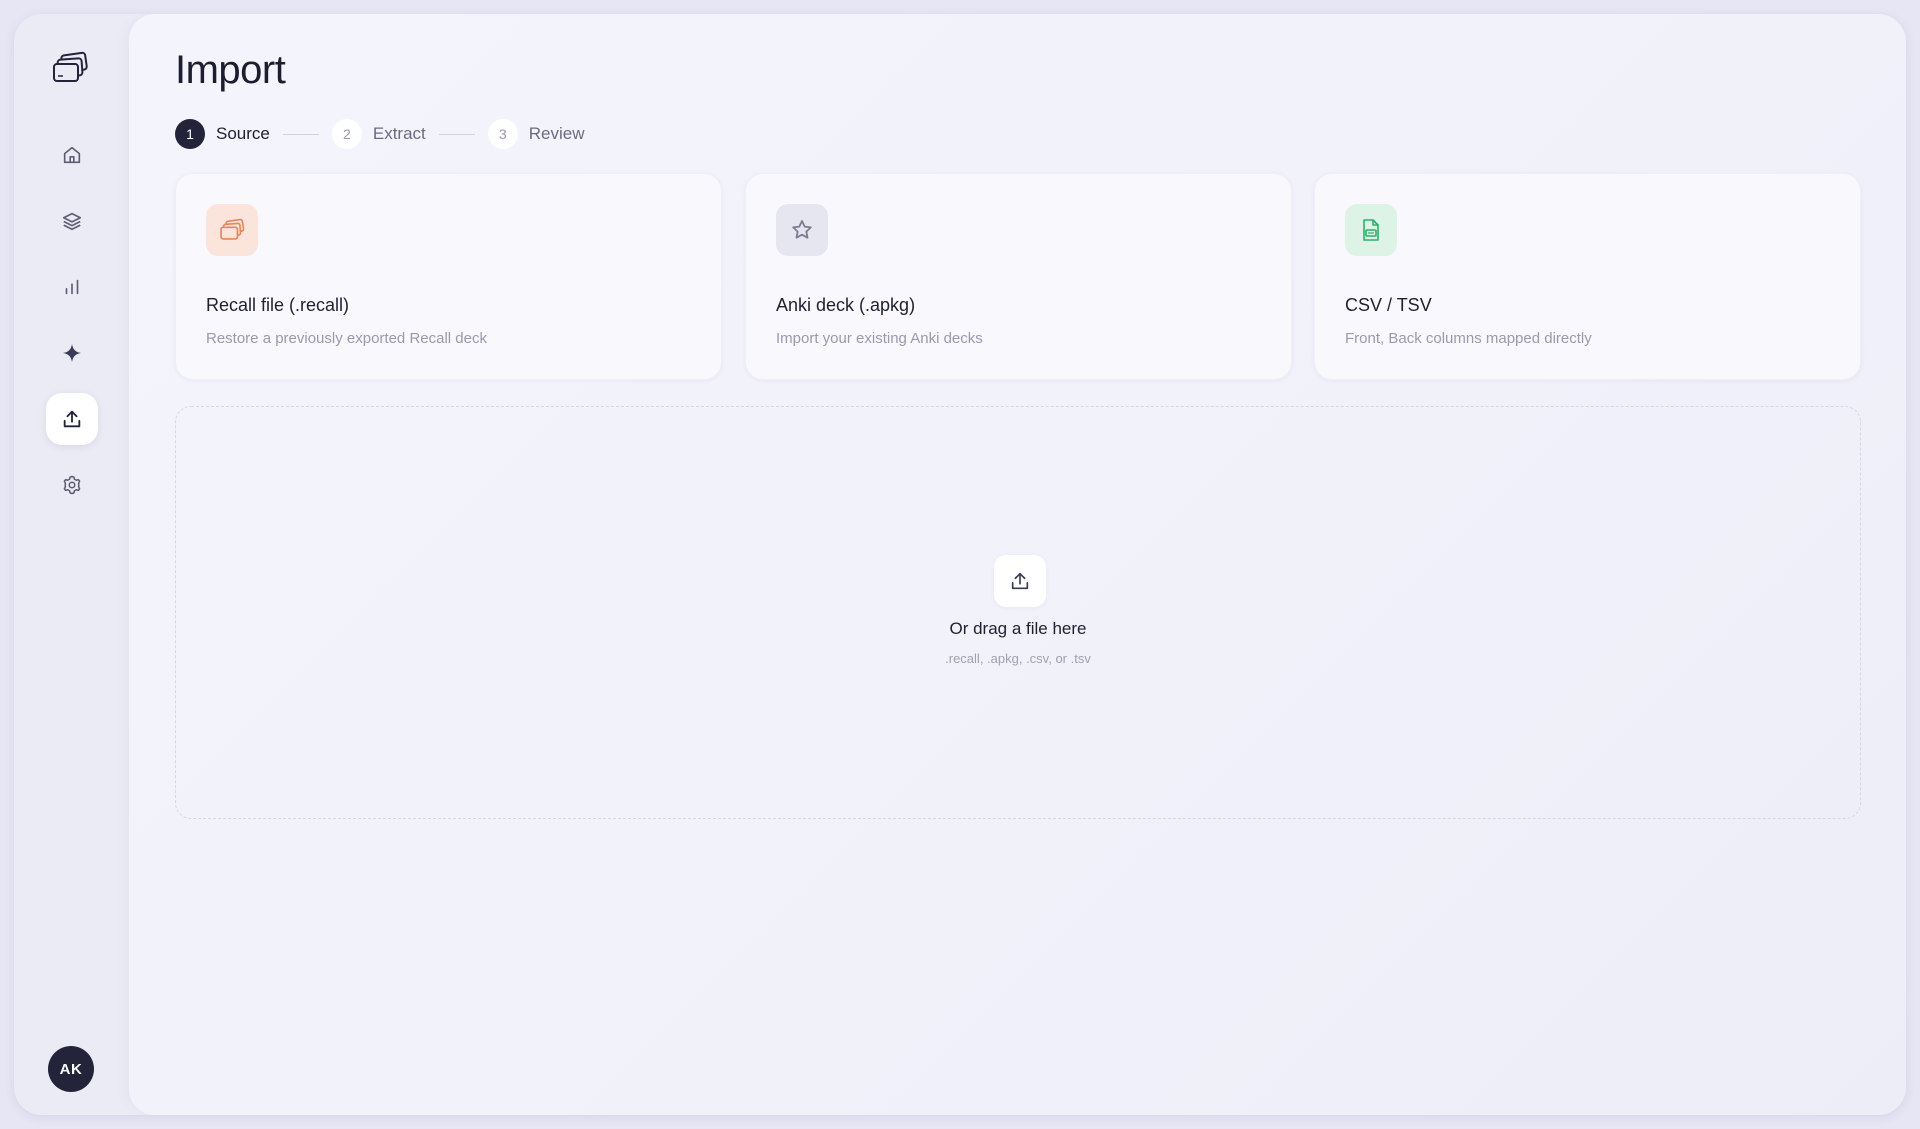  I want to click on gear-icon, so click(72, 485).